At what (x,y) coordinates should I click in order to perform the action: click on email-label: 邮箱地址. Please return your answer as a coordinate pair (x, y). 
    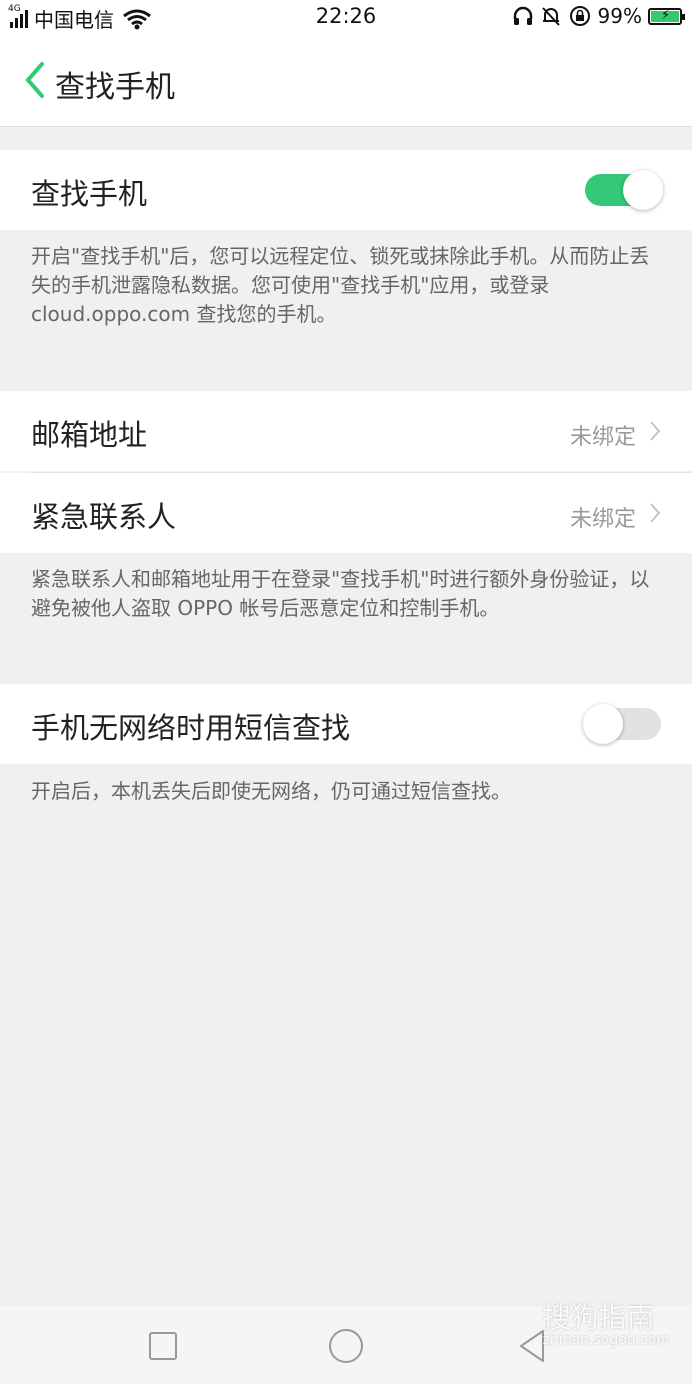
    Looking at the image, I should click on (89, 435).